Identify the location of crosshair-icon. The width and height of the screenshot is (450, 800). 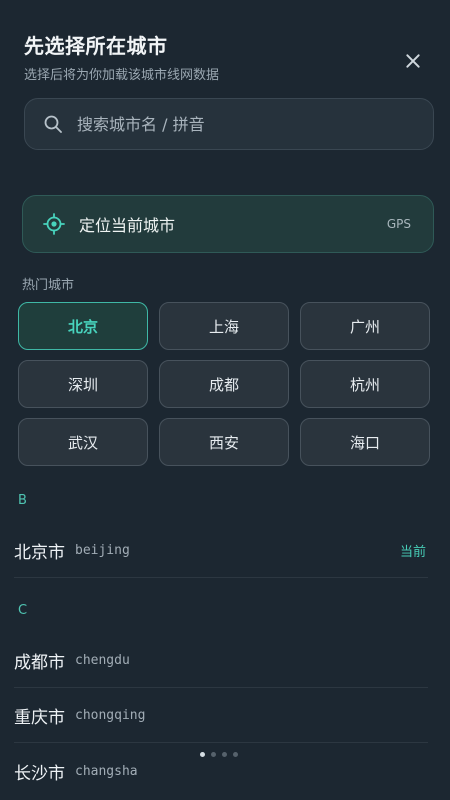
(54, 224).